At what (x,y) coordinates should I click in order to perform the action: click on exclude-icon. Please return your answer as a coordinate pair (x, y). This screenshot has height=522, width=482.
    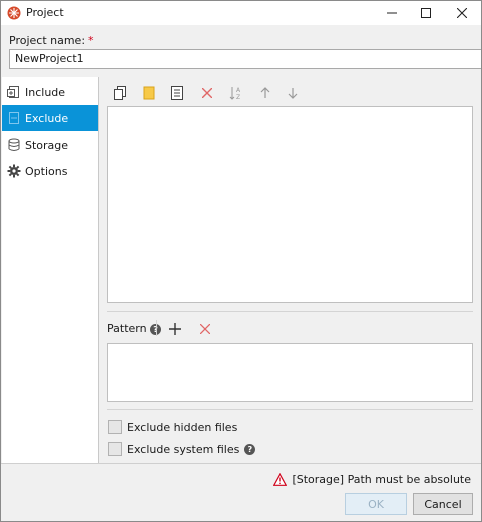
    Looking at the image, I should click on (14, 118).